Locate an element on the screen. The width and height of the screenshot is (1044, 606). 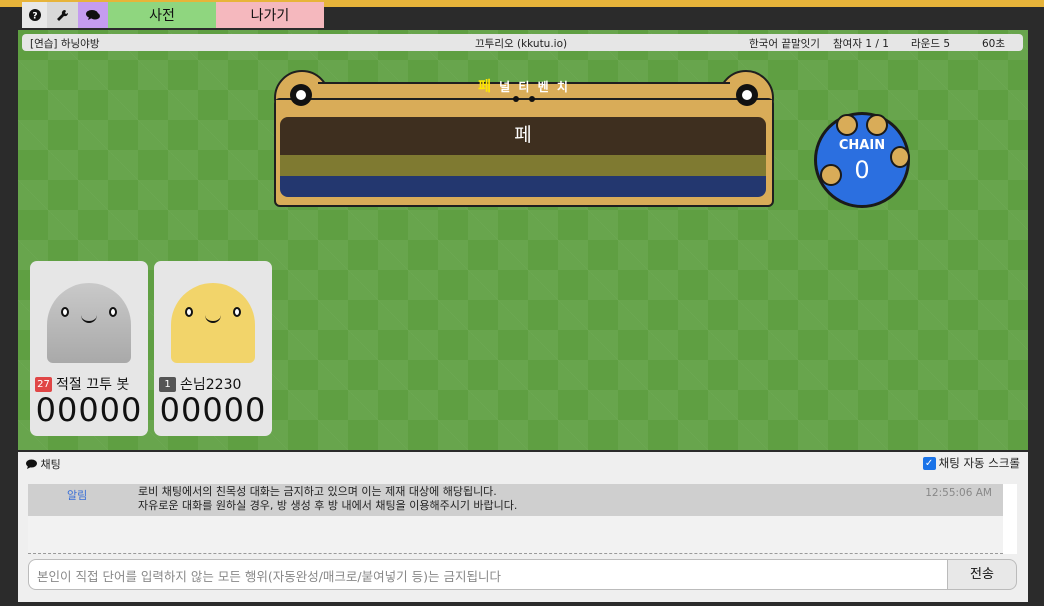
help-icon: ? is located at coordinates (34, 15).